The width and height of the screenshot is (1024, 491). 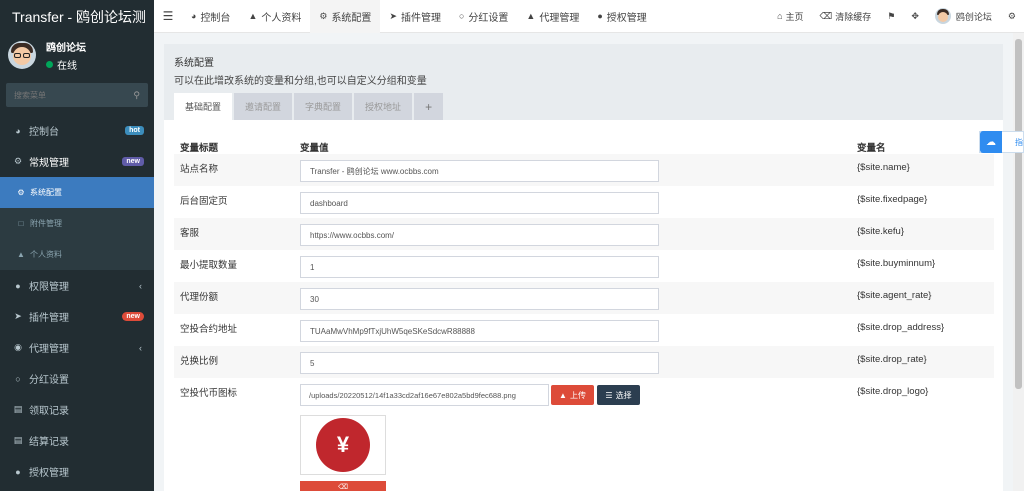 What do you see at coordinates (77, 254) in the screenshot?
I see `sidebar-item-profile: ▲ 个人资料` at bounding box center [77, 254].